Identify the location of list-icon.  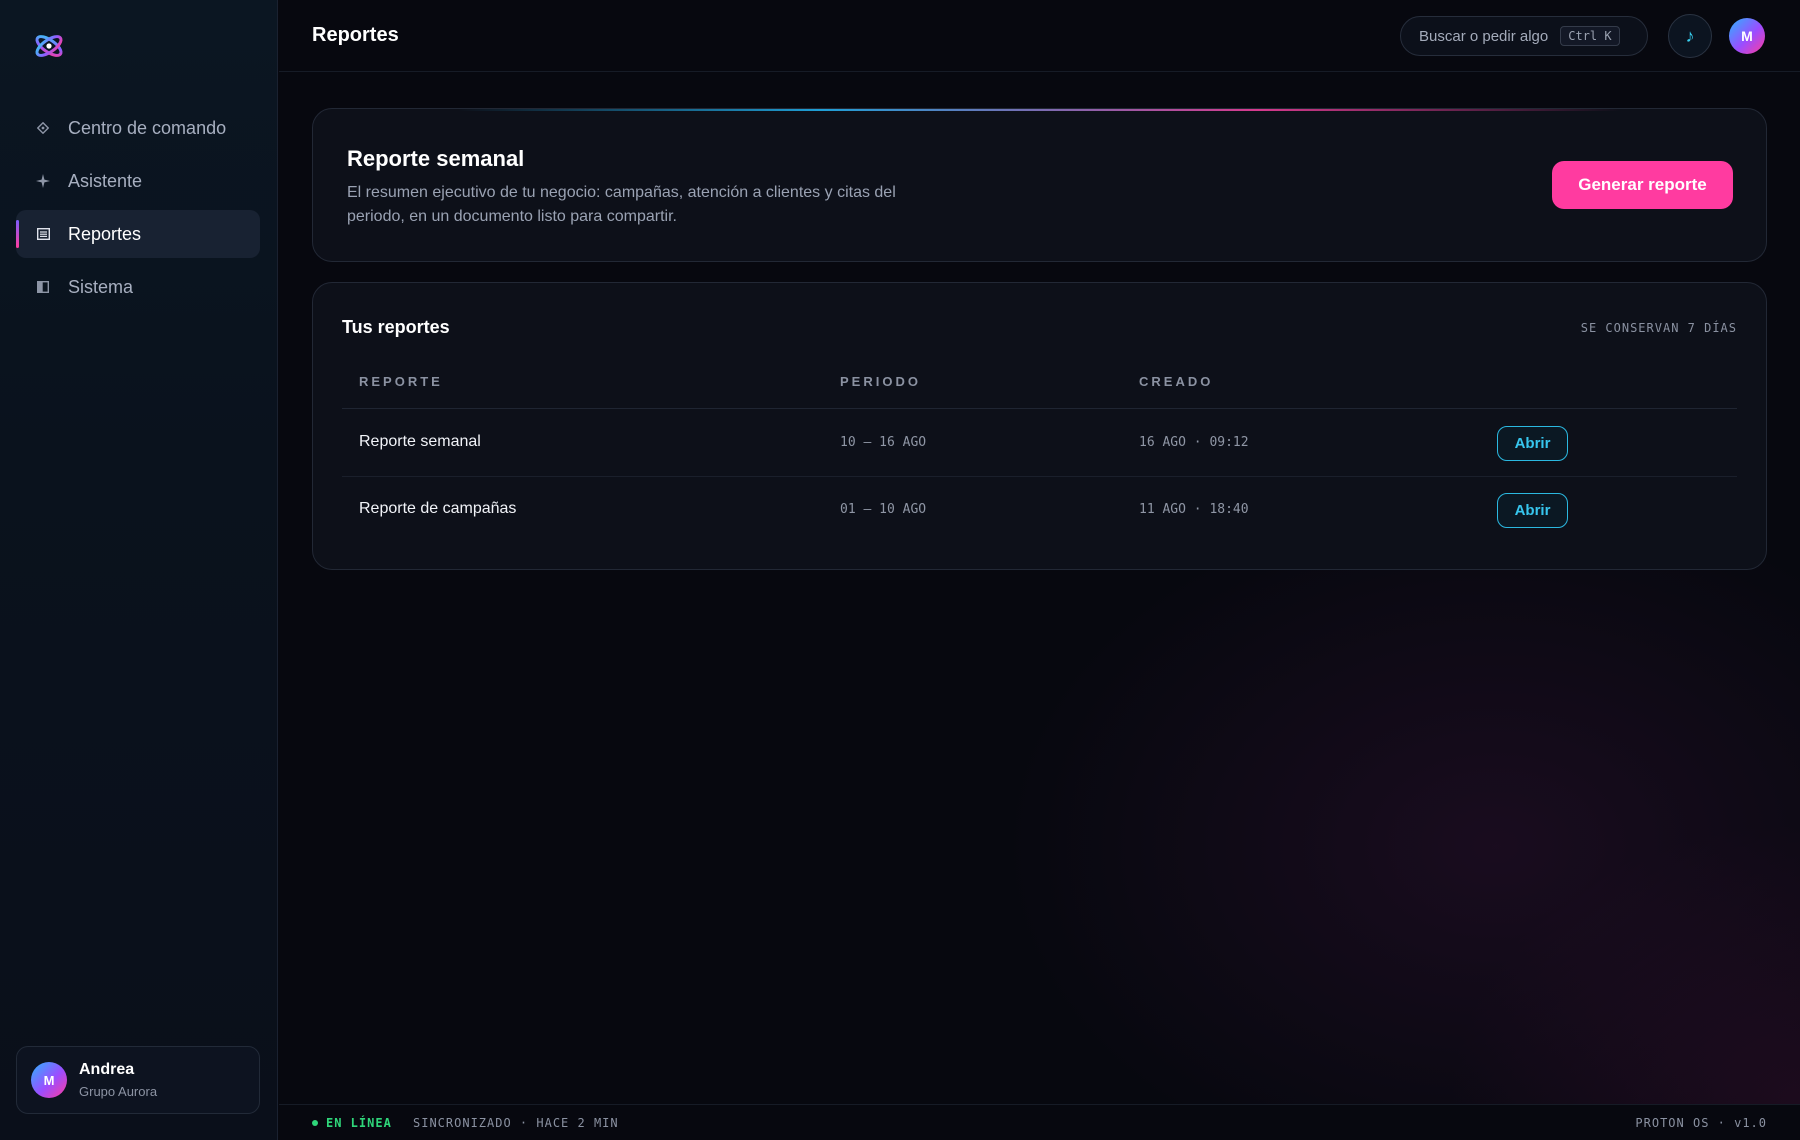
(43, 234).